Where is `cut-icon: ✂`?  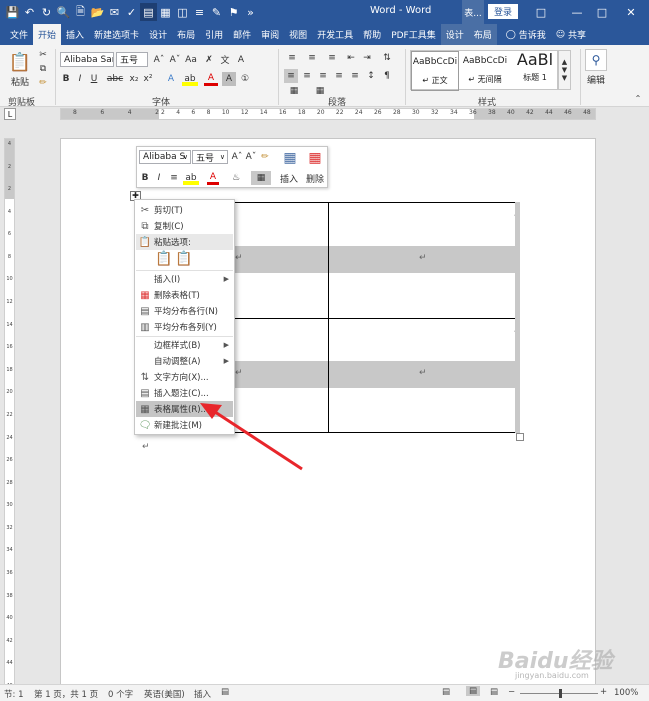 cut-icon: ✂ is located at coordinates (43, 55).